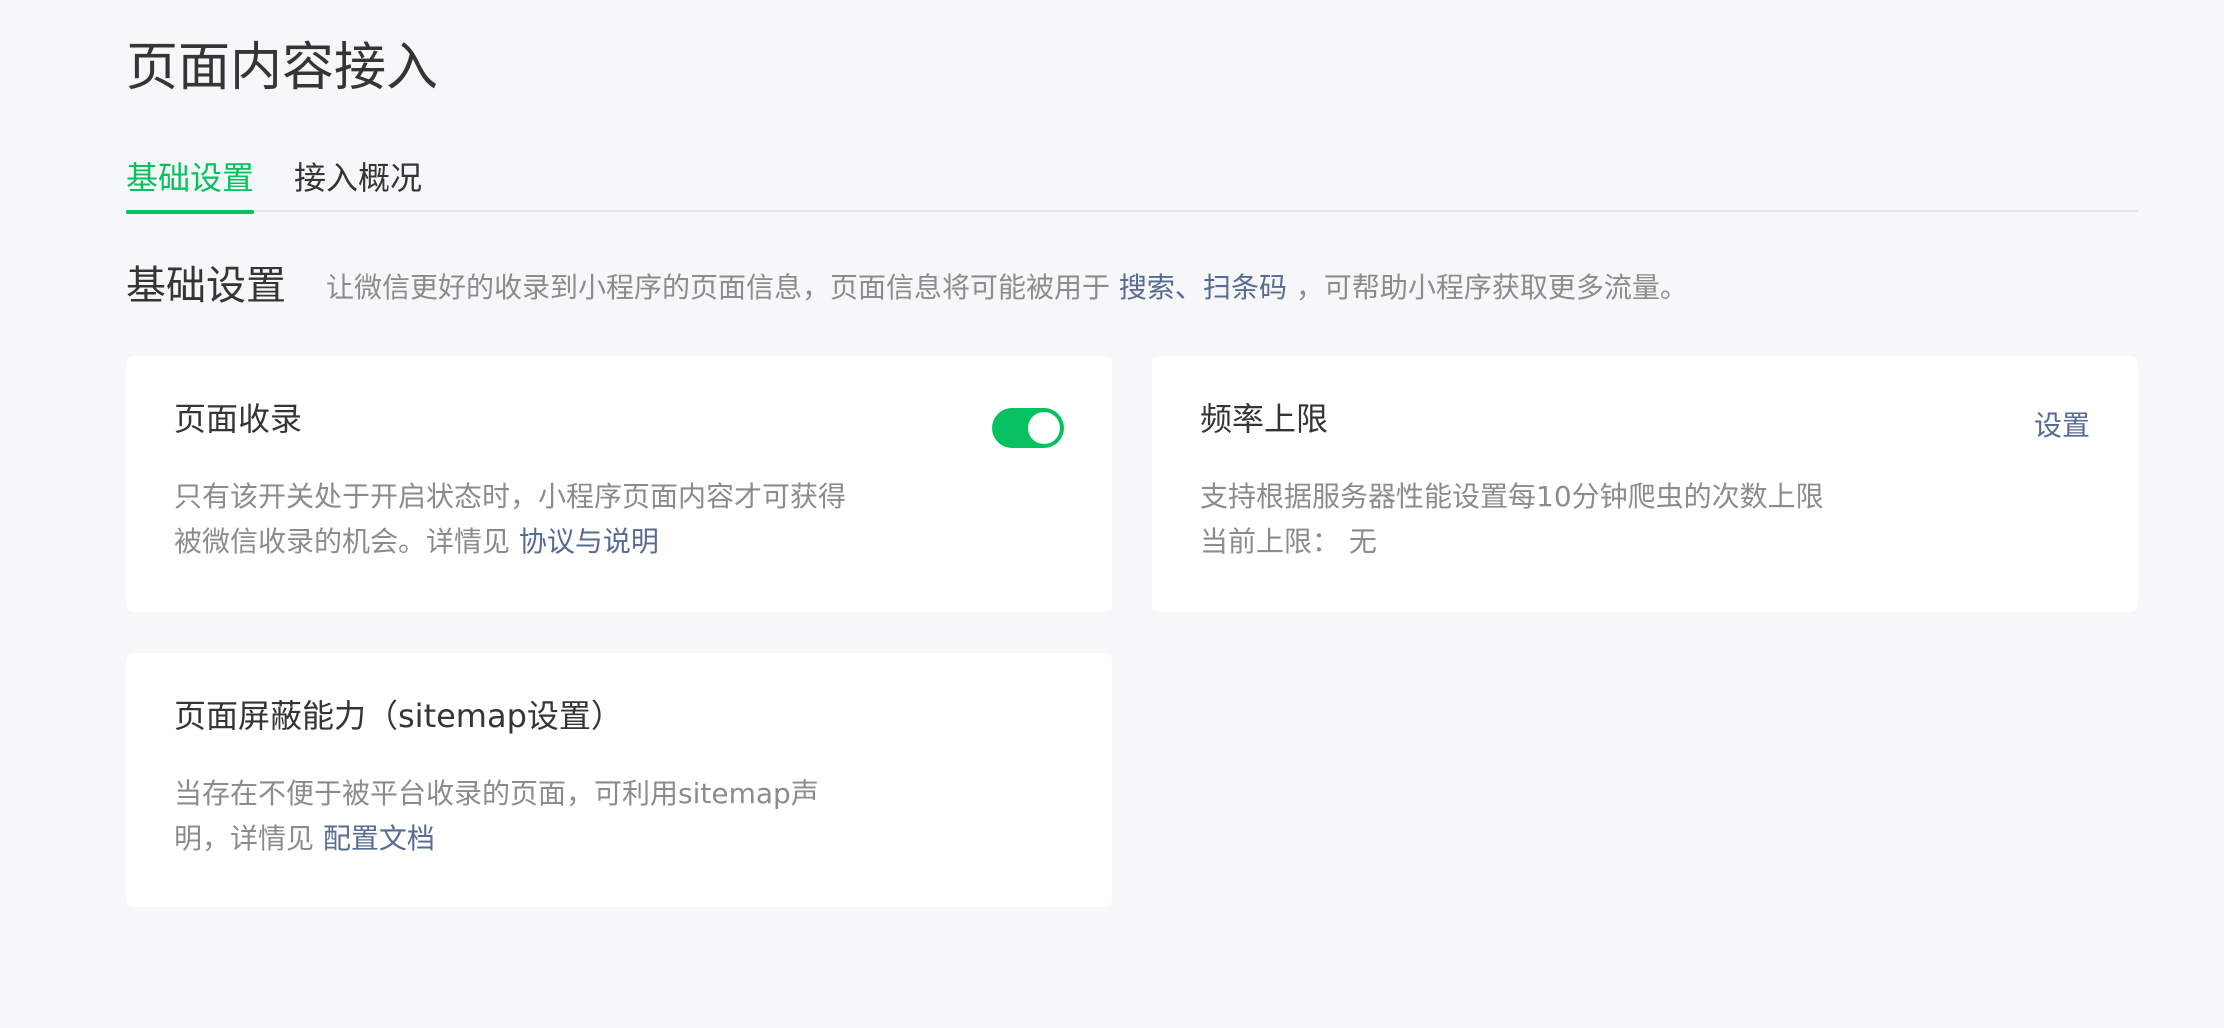 The width and height of the screenshot is (2224, 1028). What do you see at coordinates (1044, 428) in the screenshot?
I see `toggle-knob` at bounding box center [1044, 428].